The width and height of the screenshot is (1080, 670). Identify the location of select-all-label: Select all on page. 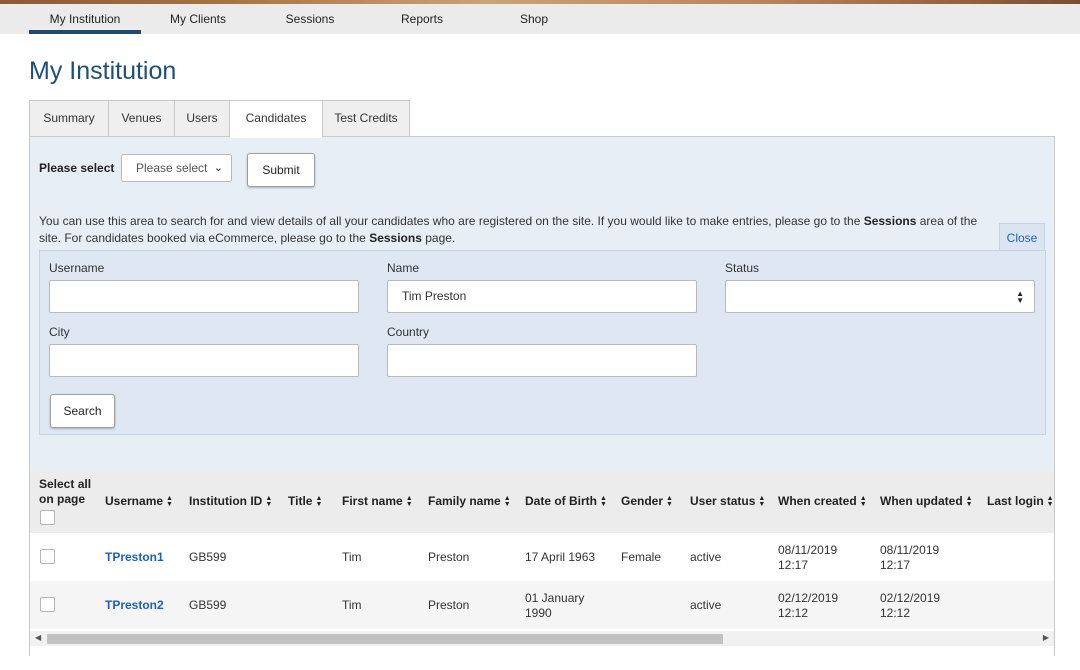
(65, 492).